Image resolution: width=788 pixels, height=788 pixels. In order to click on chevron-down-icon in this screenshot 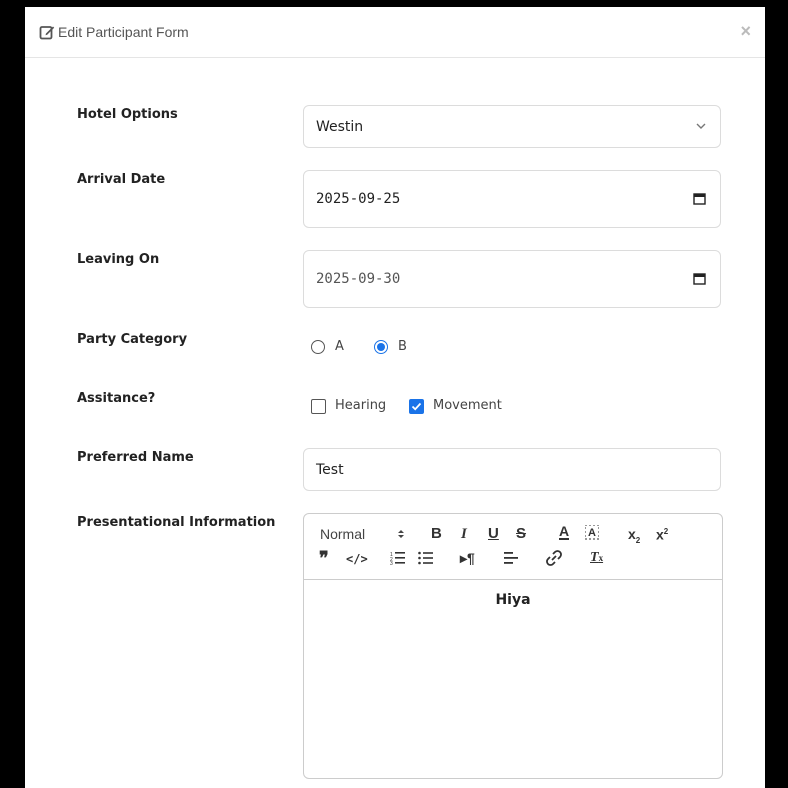, I will do `click(701, 126)`.